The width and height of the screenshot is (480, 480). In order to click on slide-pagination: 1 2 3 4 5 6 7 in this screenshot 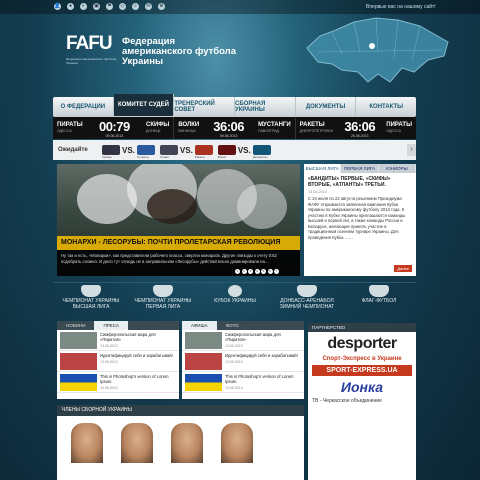, I will do `click(257, 271)`.